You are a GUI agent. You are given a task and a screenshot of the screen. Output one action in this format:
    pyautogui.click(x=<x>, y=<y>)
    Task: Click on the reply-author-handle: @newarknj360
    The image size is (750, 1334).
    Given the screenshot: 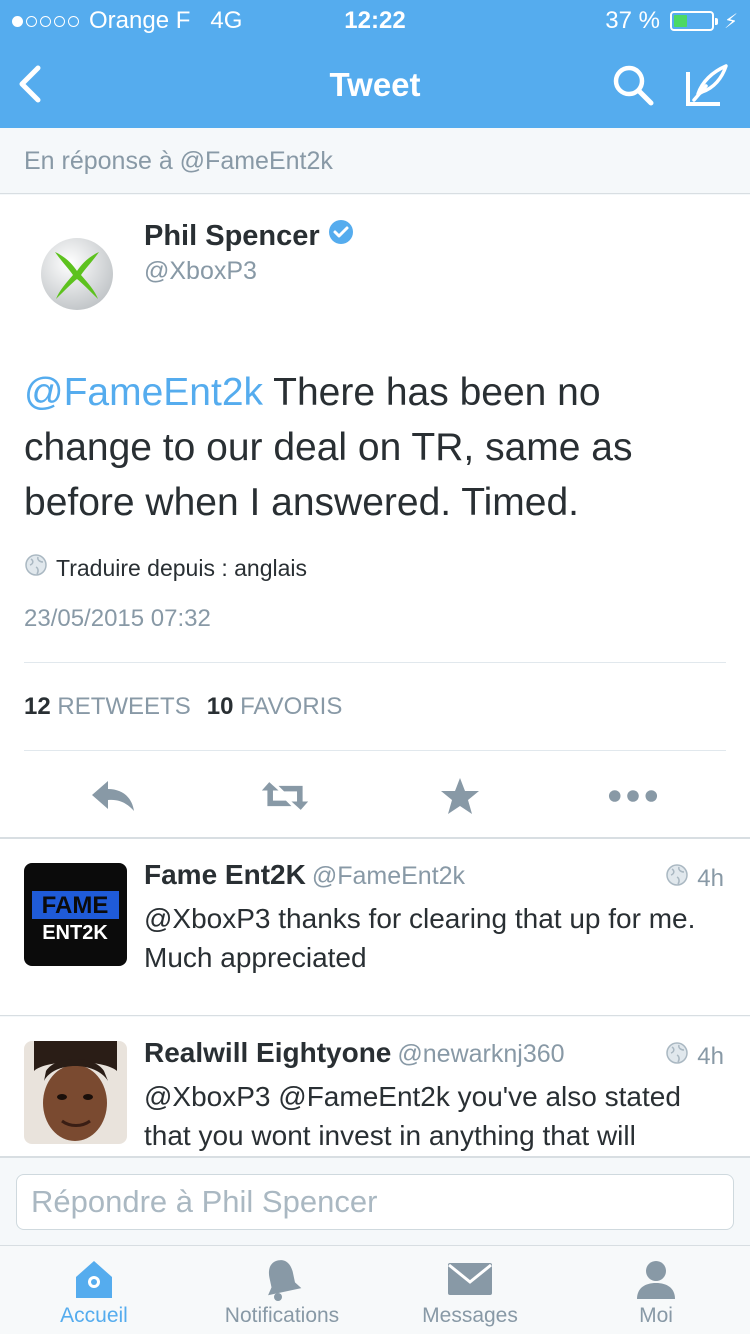 What is the action you would take?
    pyautogui.click(x=480, y=1054)
    